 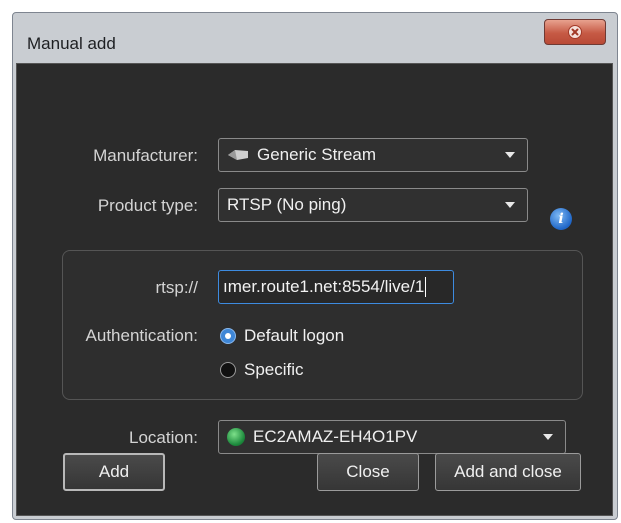 What do you see at coordinates (287, 204) in the screenshot?
I see `product-type-value: RTSP (No ping)` at bounding box center [287, 204].